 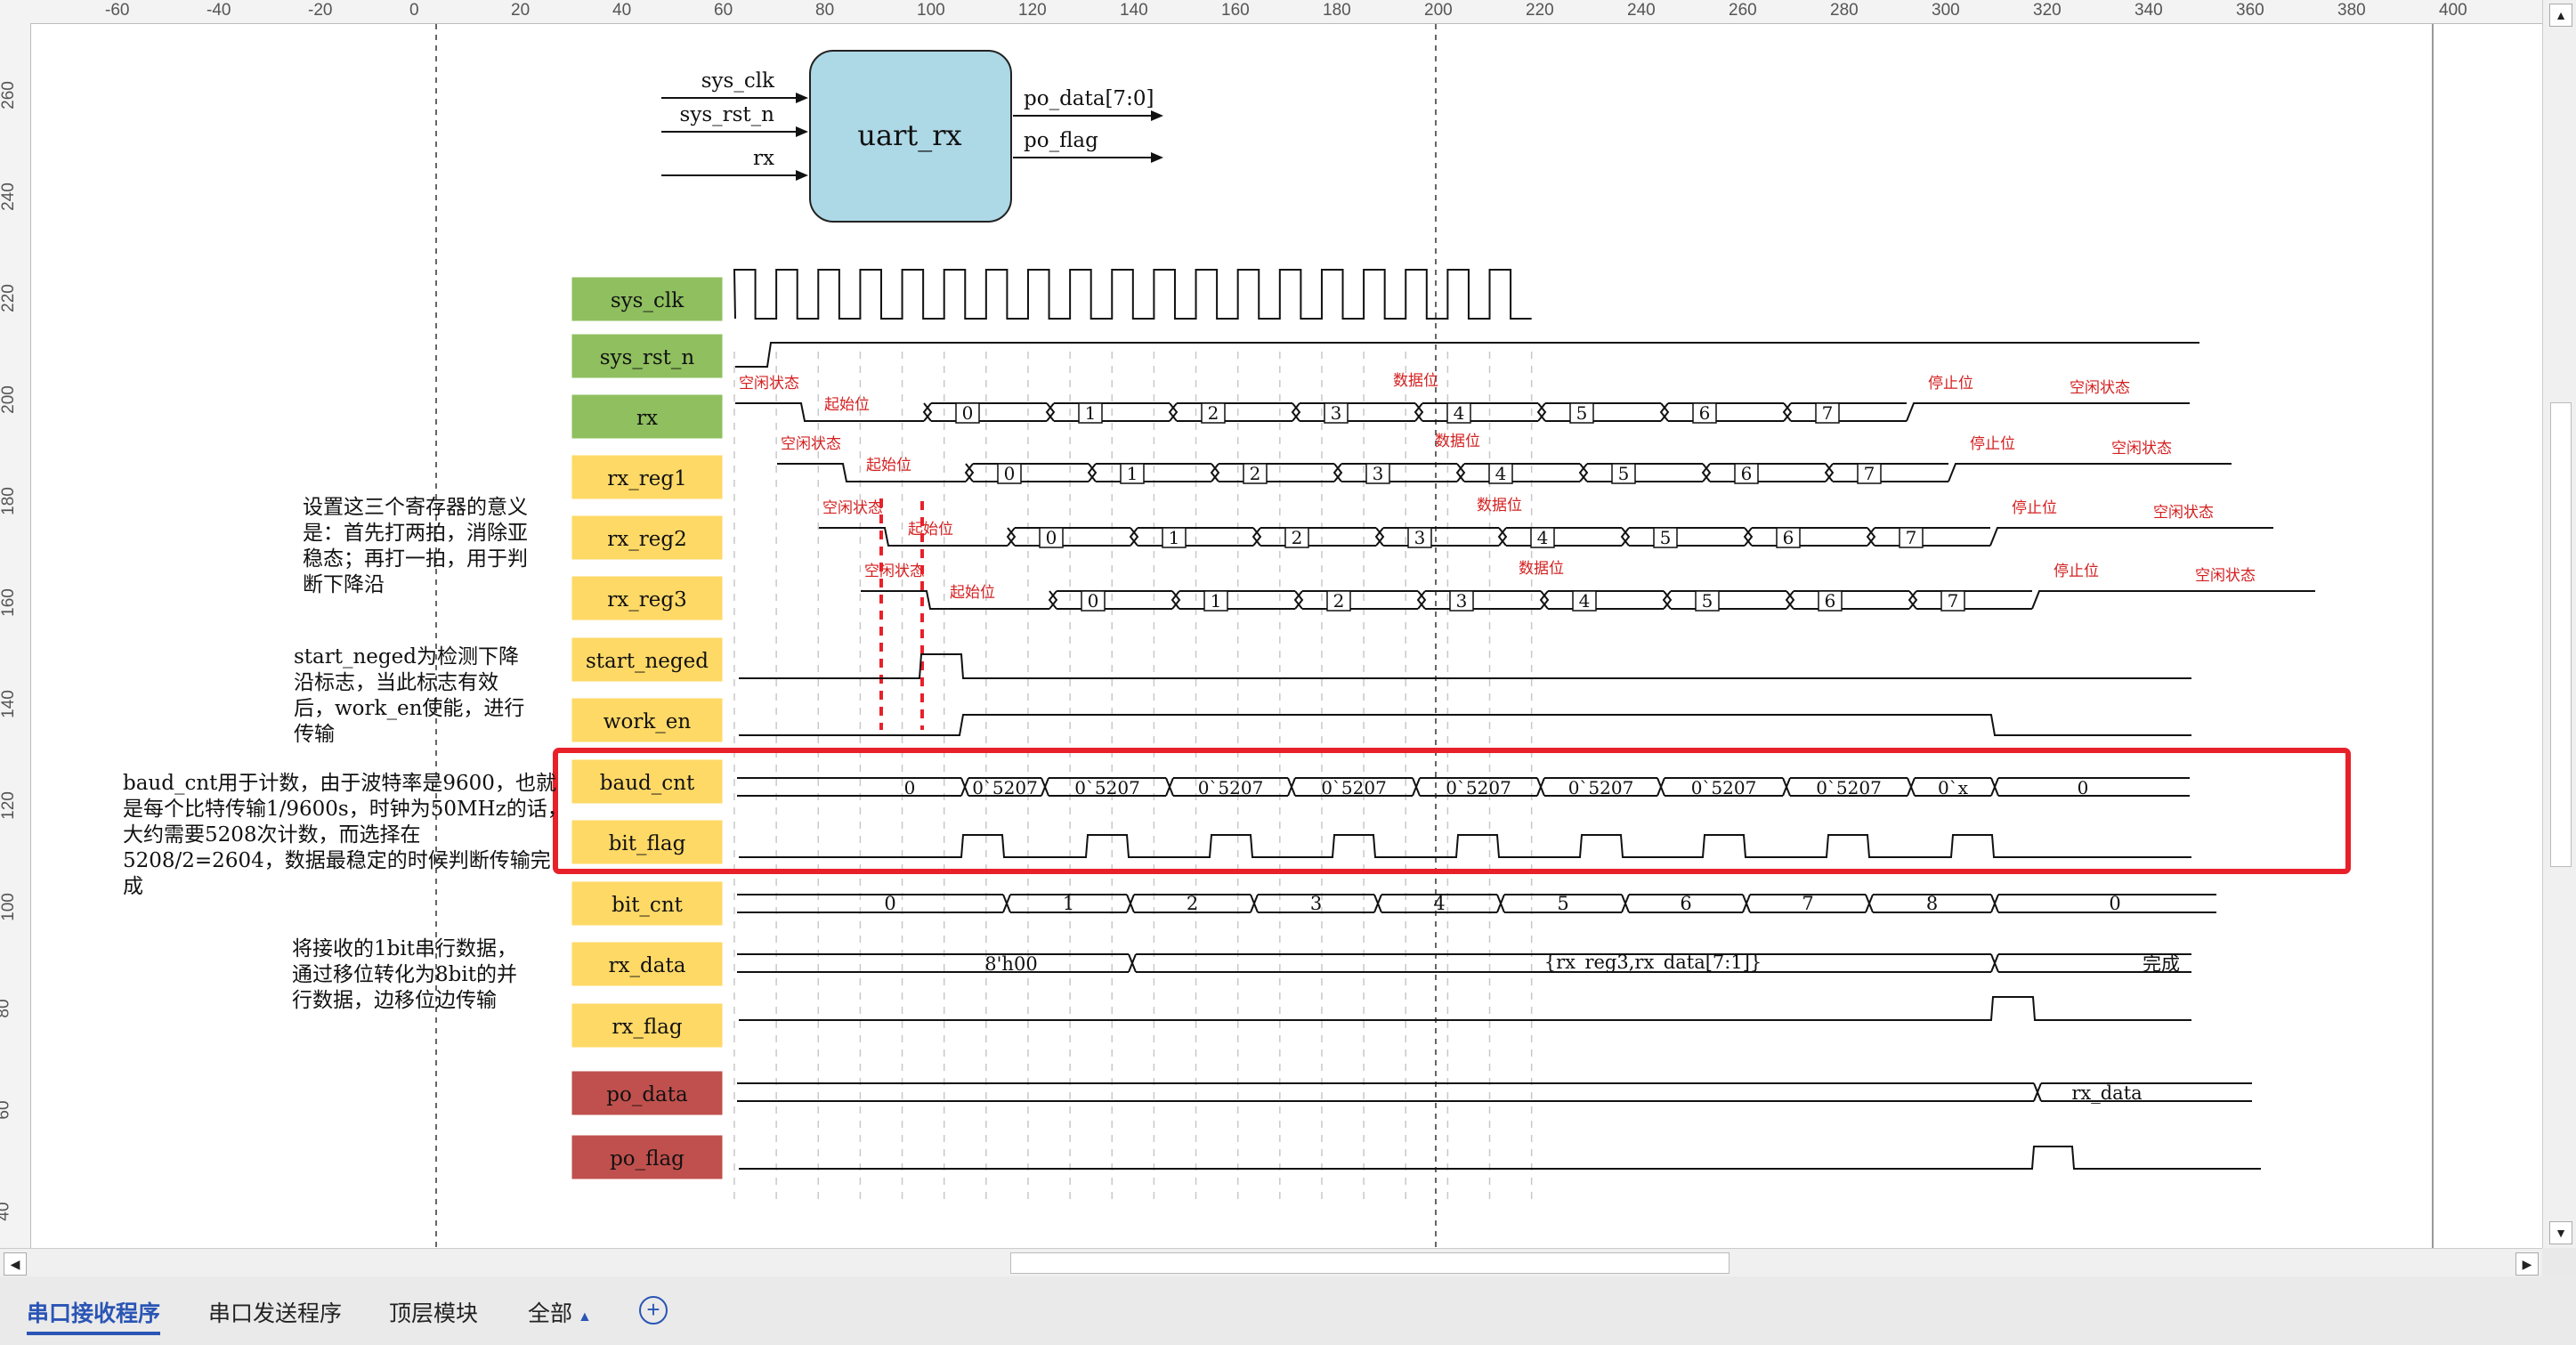 I want to click on po-flag-wave, so click(x=1500, y=1158).